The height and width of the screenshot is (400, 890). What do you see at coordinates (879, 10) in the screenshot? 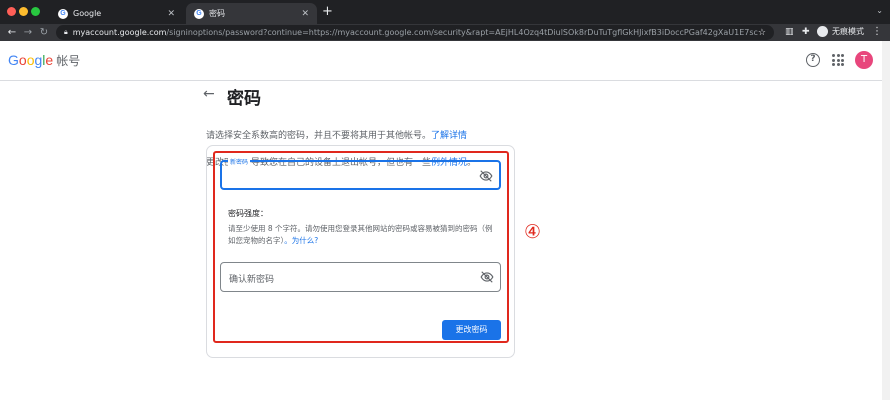
I see `tab-search-icon: ⌄` at bounding box center [879, 10].